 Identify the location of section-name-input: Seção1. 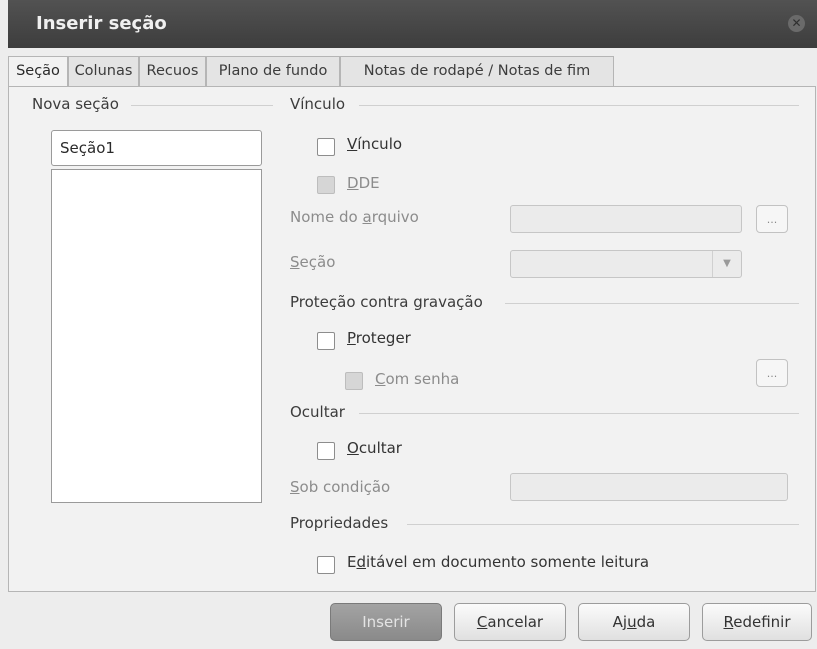
(156, 148).